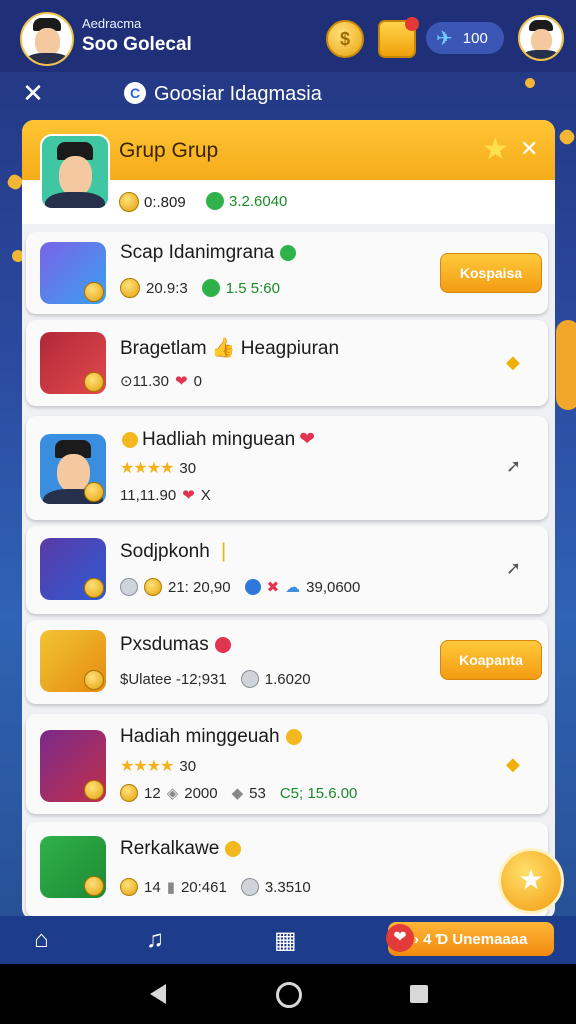  I want to click on row-stats: 12 ◈ 2000 ◆ 53 C5; 15.6.00, so click(238, 793).